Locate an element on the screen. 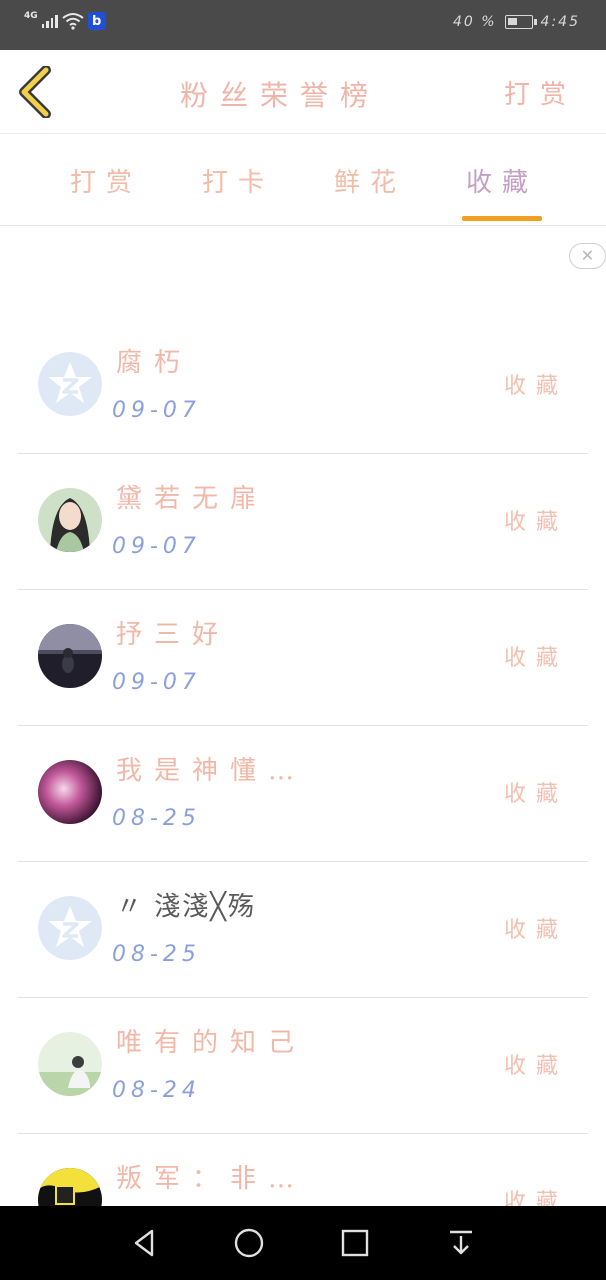  list-item: 抒三好 09-07 收藏 is located at coordinates (303, 658).